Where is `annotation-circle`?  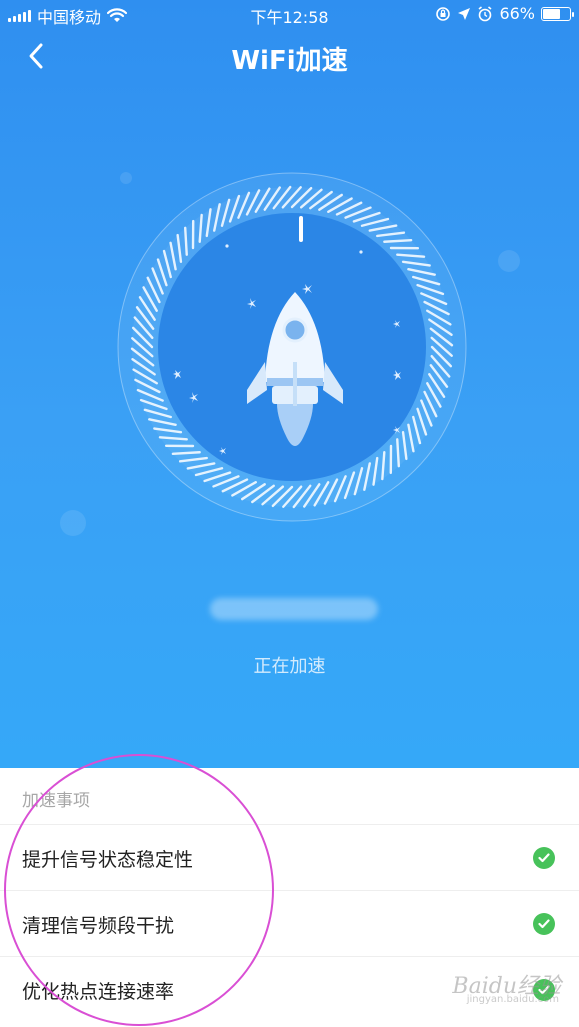 annotation-circle is located at coordinates (139, 890).